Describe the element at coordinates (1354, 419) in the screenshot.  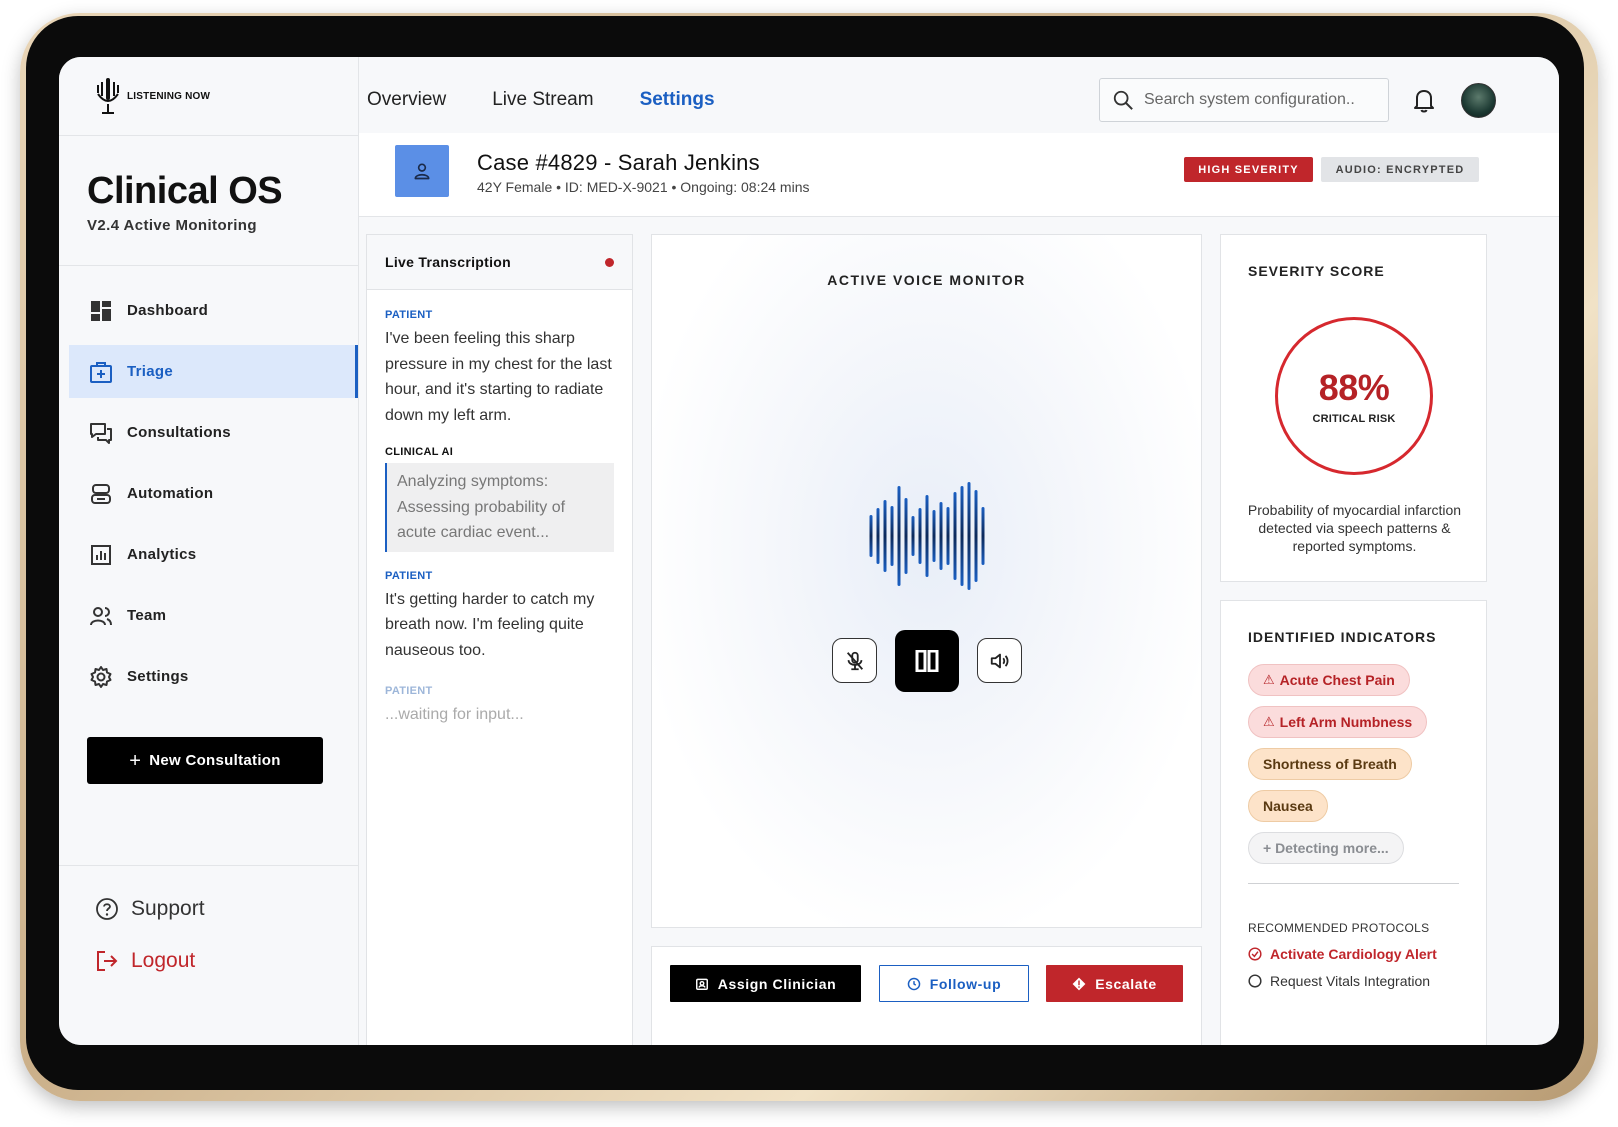
I see `severity-label: CRITICAL RISK` at that location.